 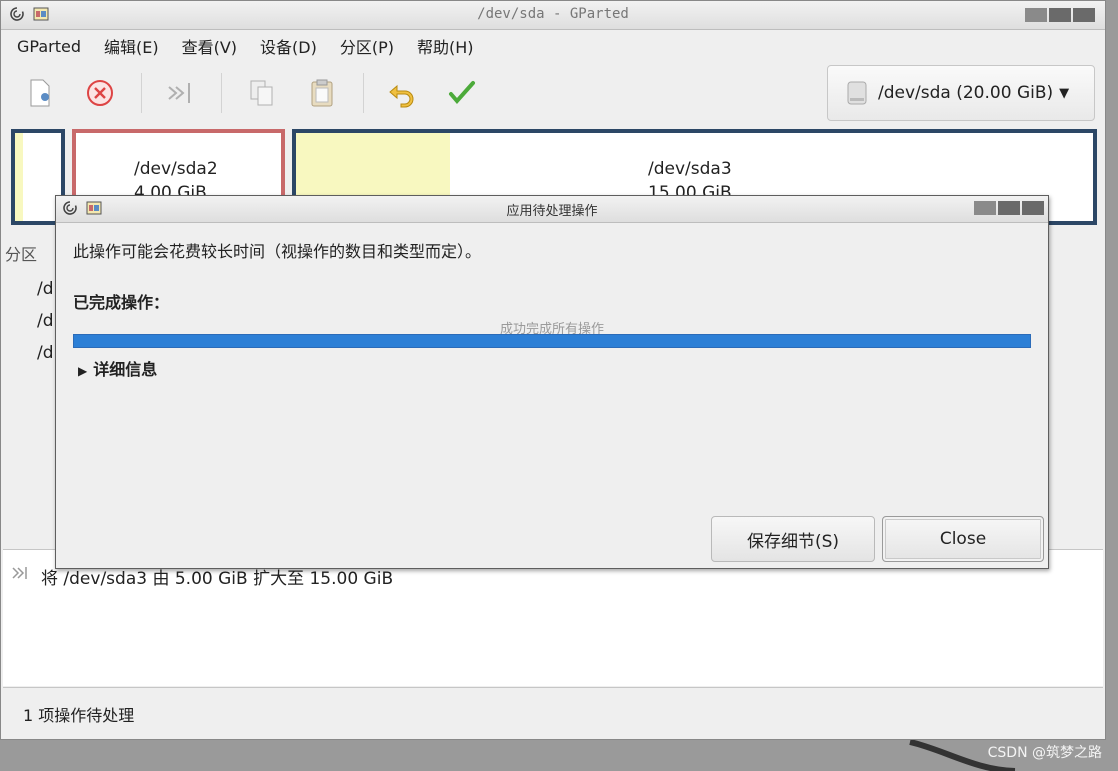 What do you see at coordinates (367, 46) in the screenshot?
I see `menu-partition: 分区(P)` at bounding box center [367, 46].